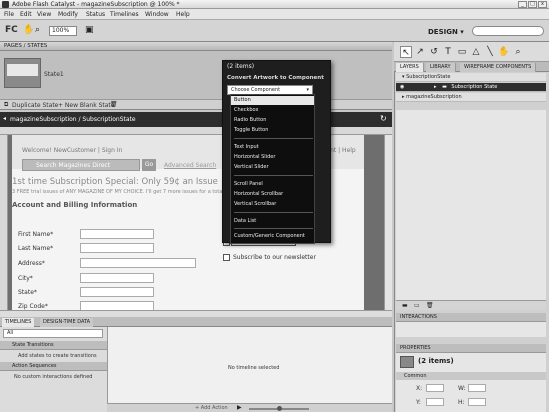  Describe the element at coordinates (124, 14) in the screenshot. I see `menu-timelines: Timelines` at that location.